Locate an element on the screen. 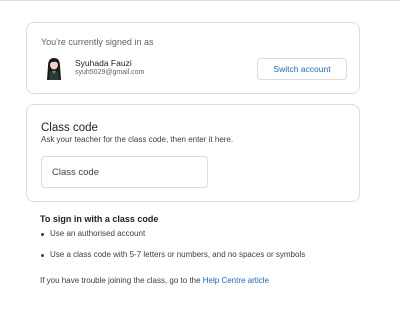  help-list-item: Use an authorised account is located at coordinates (172, 233).